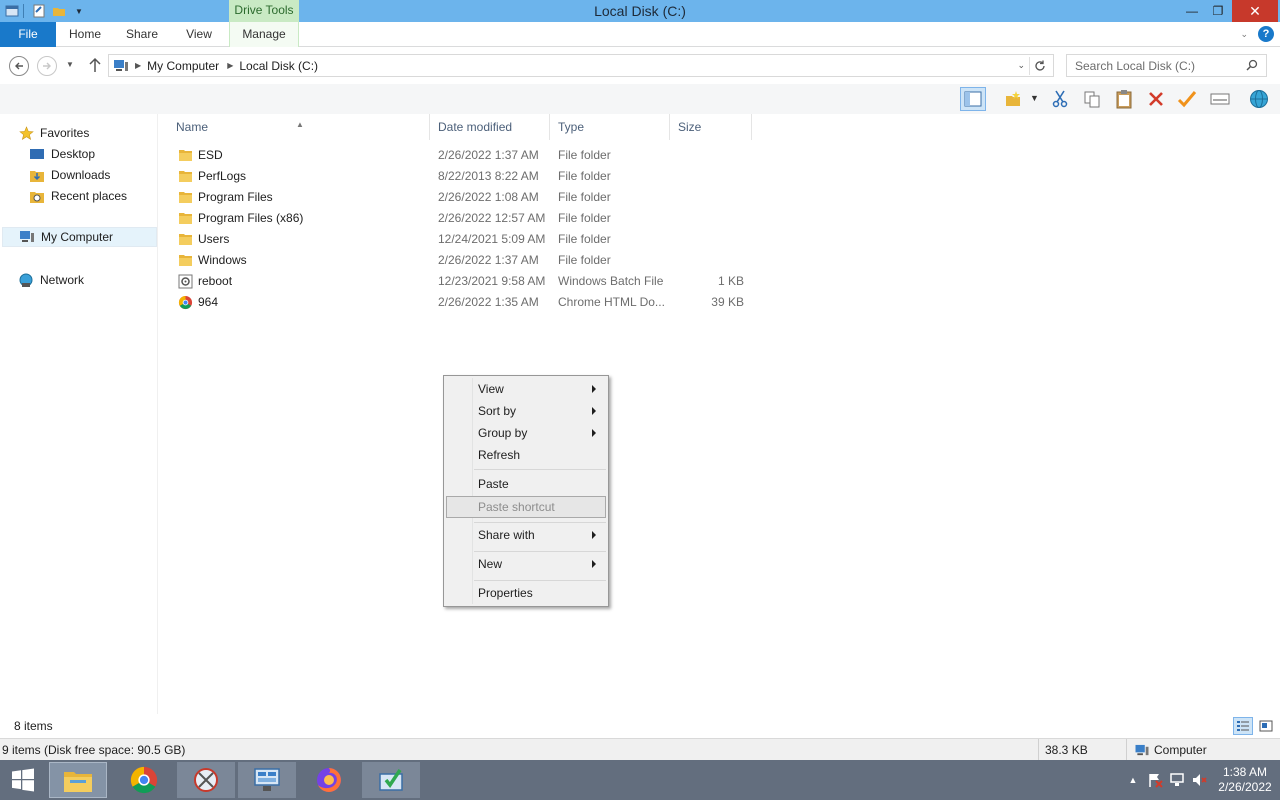 The height and width of the screenshot is (800, 1280). I want to click on file-row: Users 12/24/2021 5:09 AM File folder, so click(463, 239).